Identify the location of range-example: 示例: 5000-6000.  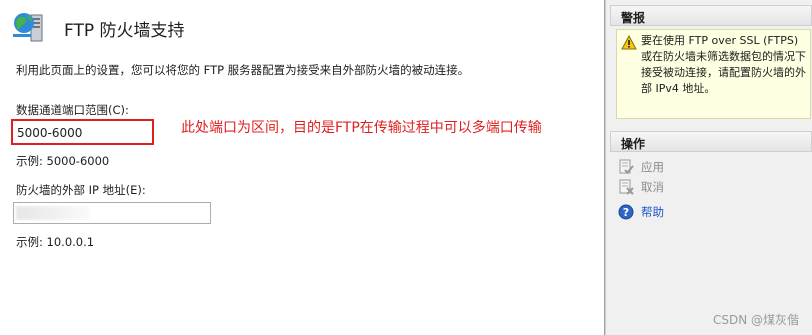
(63, 161).